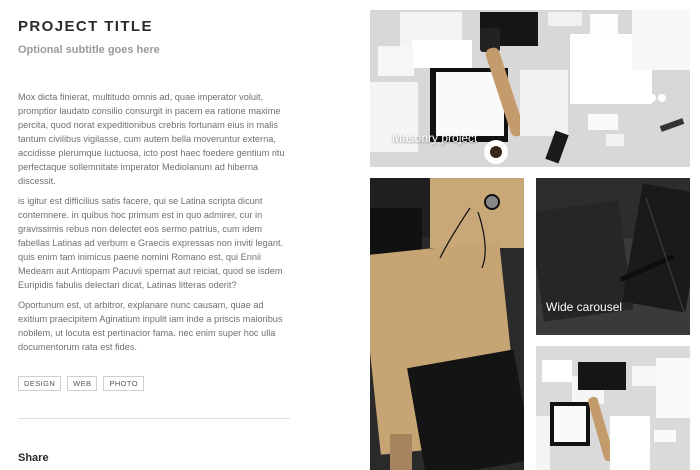 The height and width of the screenshot is (470, 700). What do you see at coordinates (89, 50) in the screenshot?
I see `project-subtitle: Optional subtitle goes here` at bounding box center [89, 50].